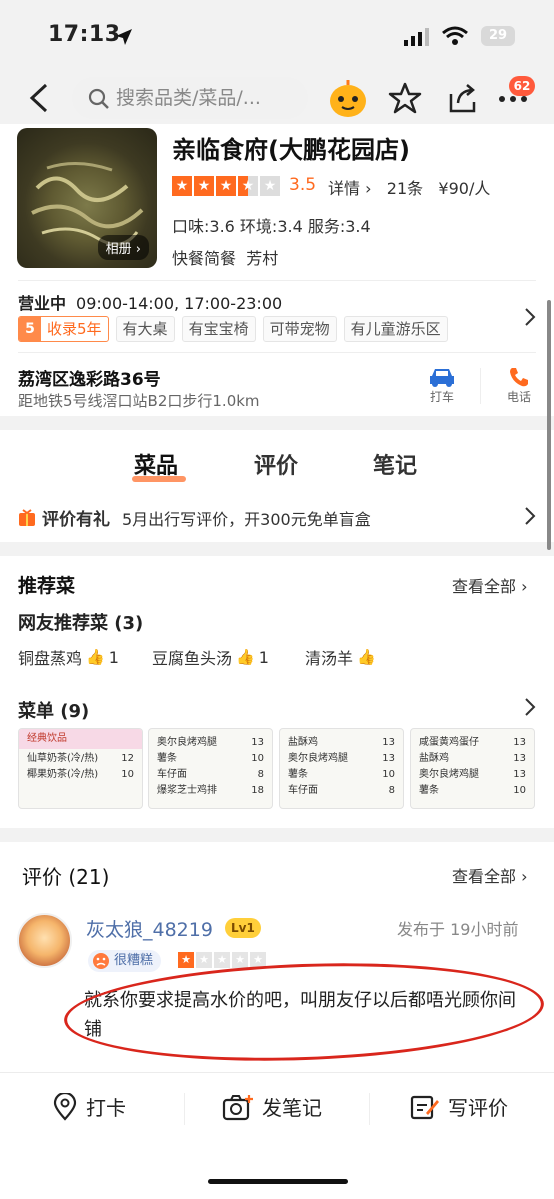  I want to click on location-arrow-icon, so click(124, 37).